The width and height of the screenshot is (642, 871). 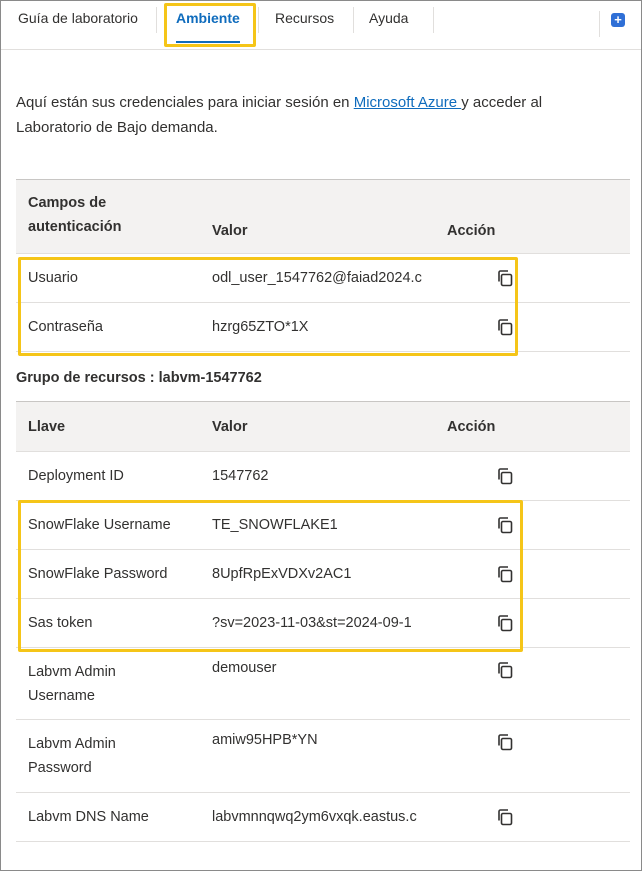 I want to click on expand-icon: +, so click(x=618, y=20).